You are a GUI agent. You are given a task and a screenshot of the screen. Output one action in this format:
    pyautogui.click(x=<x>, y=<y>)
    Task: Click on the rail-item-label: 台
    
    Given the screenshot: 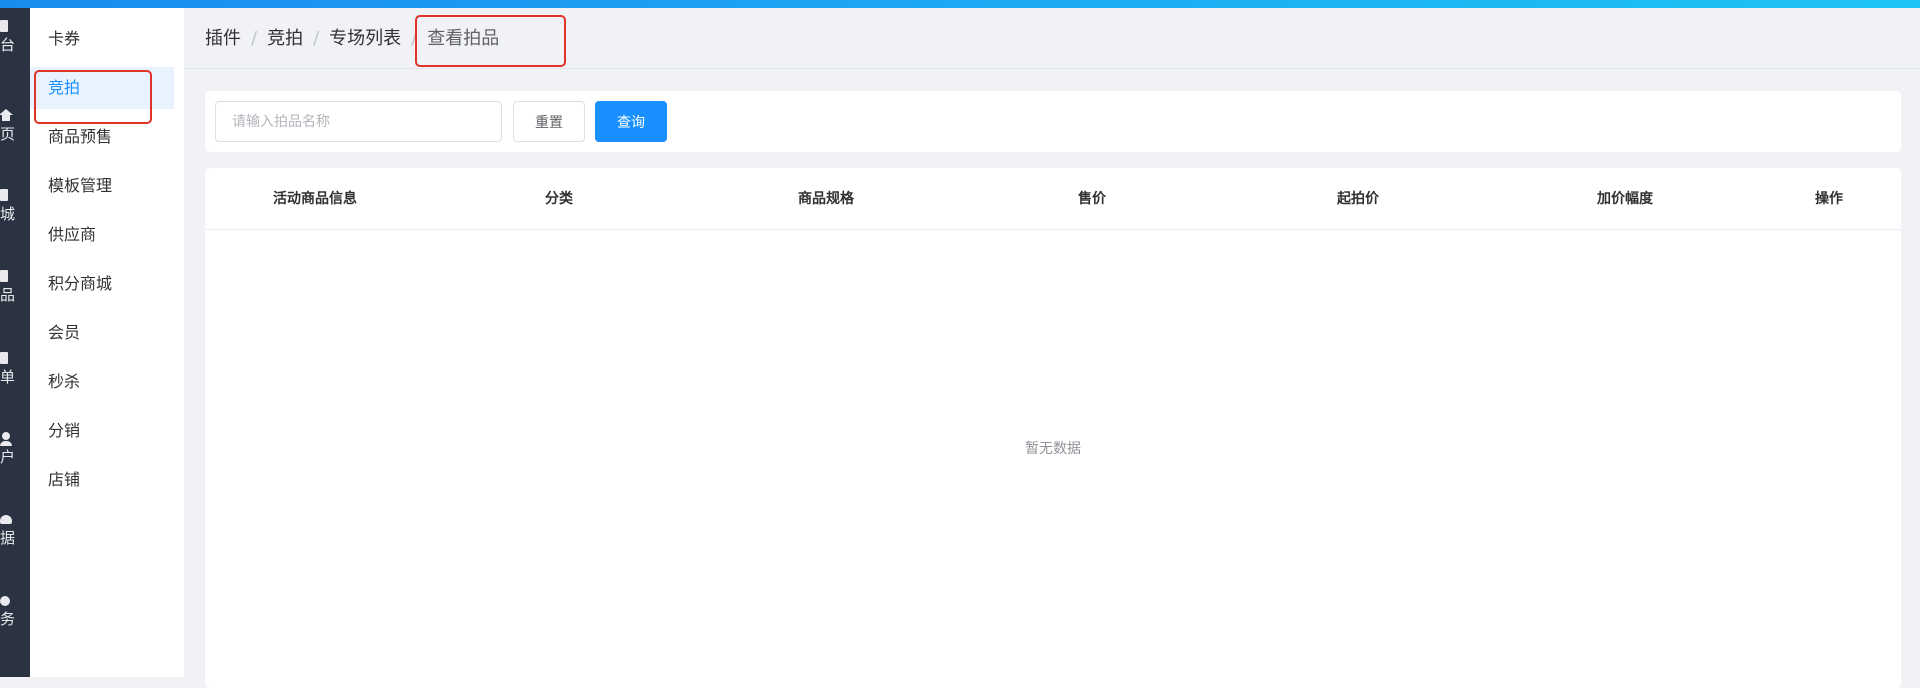 What is the action you would take?
    pyautogui.click(x=8, y=45)
    